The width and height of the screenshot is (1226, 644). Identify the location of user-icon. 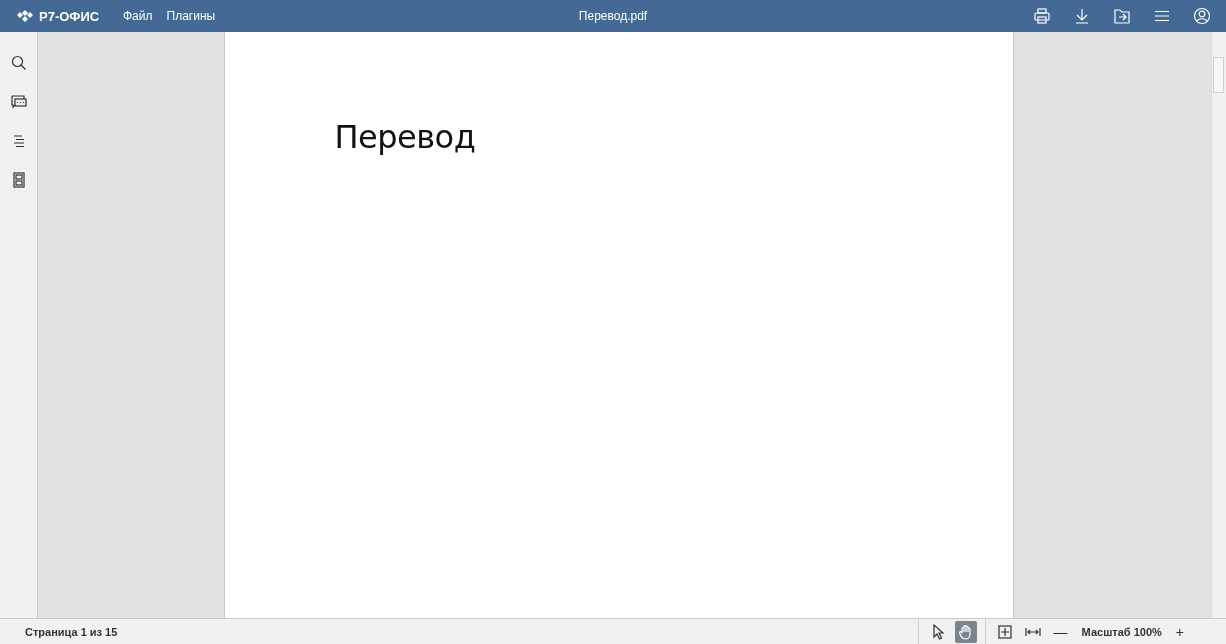
(1202, 16).